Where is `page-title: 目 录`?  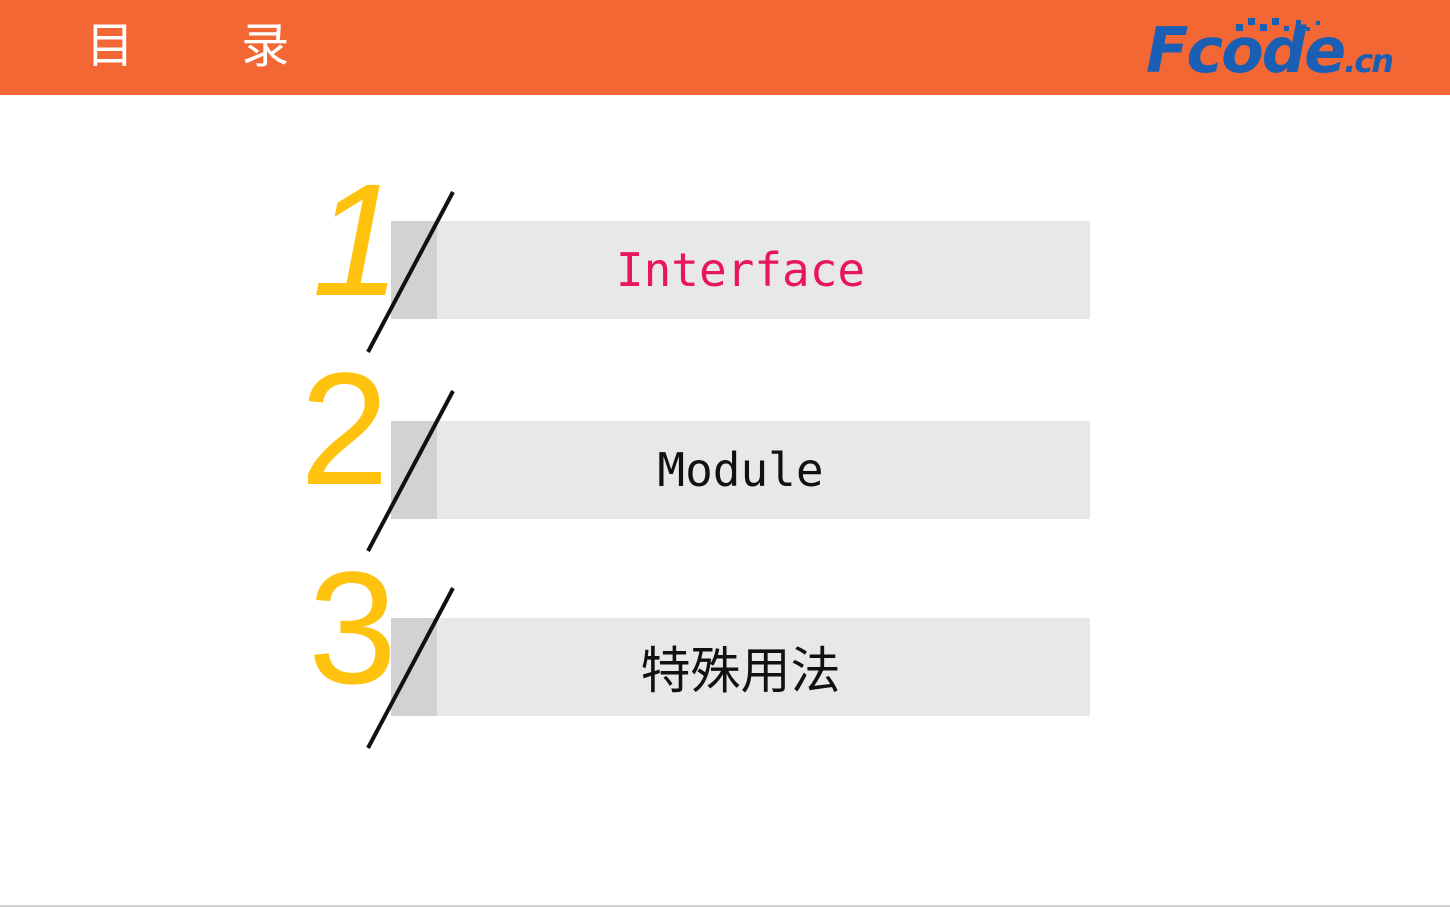
page-title: 目 录 is located at coordinates (211, 46).